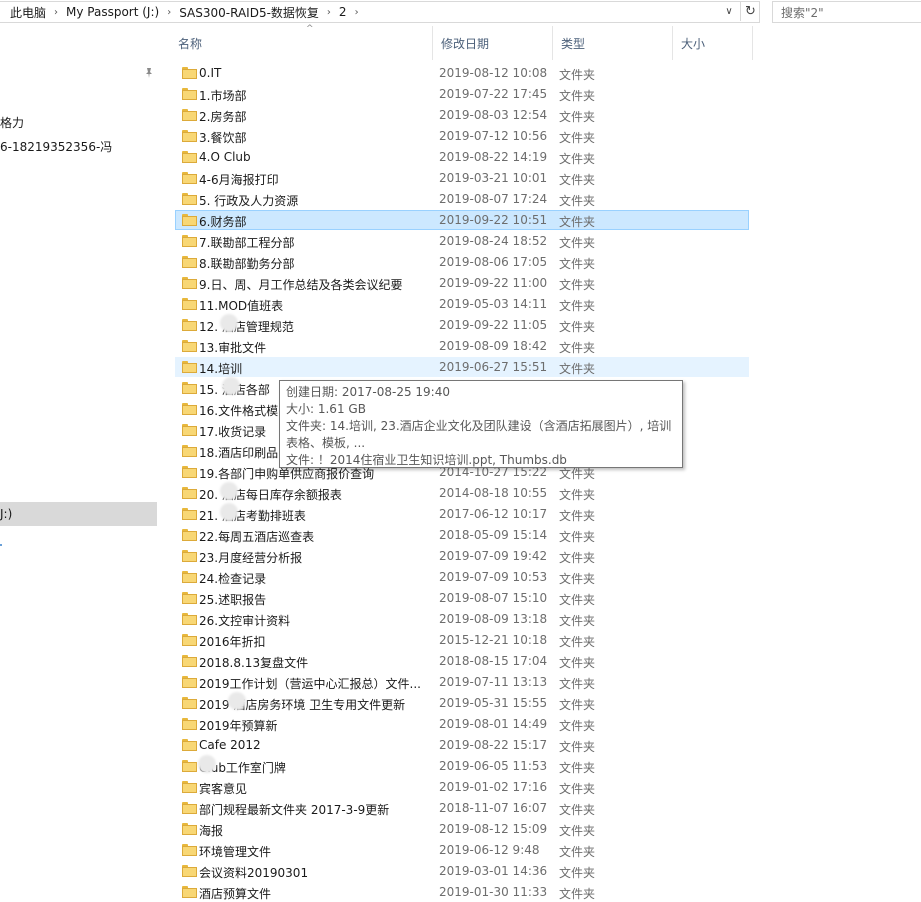 The width and height of the screenshot is (921, 902). Describe the element at coordinates (462, 199) in the screenshot. I see `file-row: 5. 行政及人力资源 2019-08-07 17:24 文件夹` at that location.